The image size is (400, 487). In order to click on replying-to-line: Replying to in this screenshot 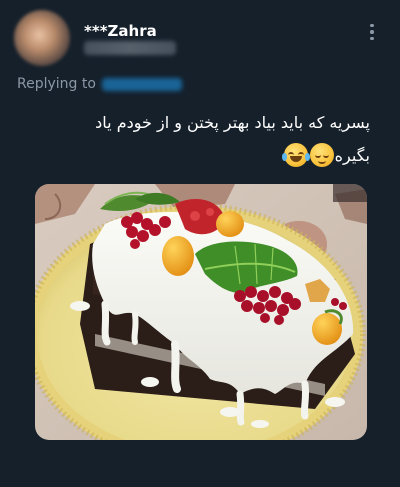, I will do `click(99, 84)`.